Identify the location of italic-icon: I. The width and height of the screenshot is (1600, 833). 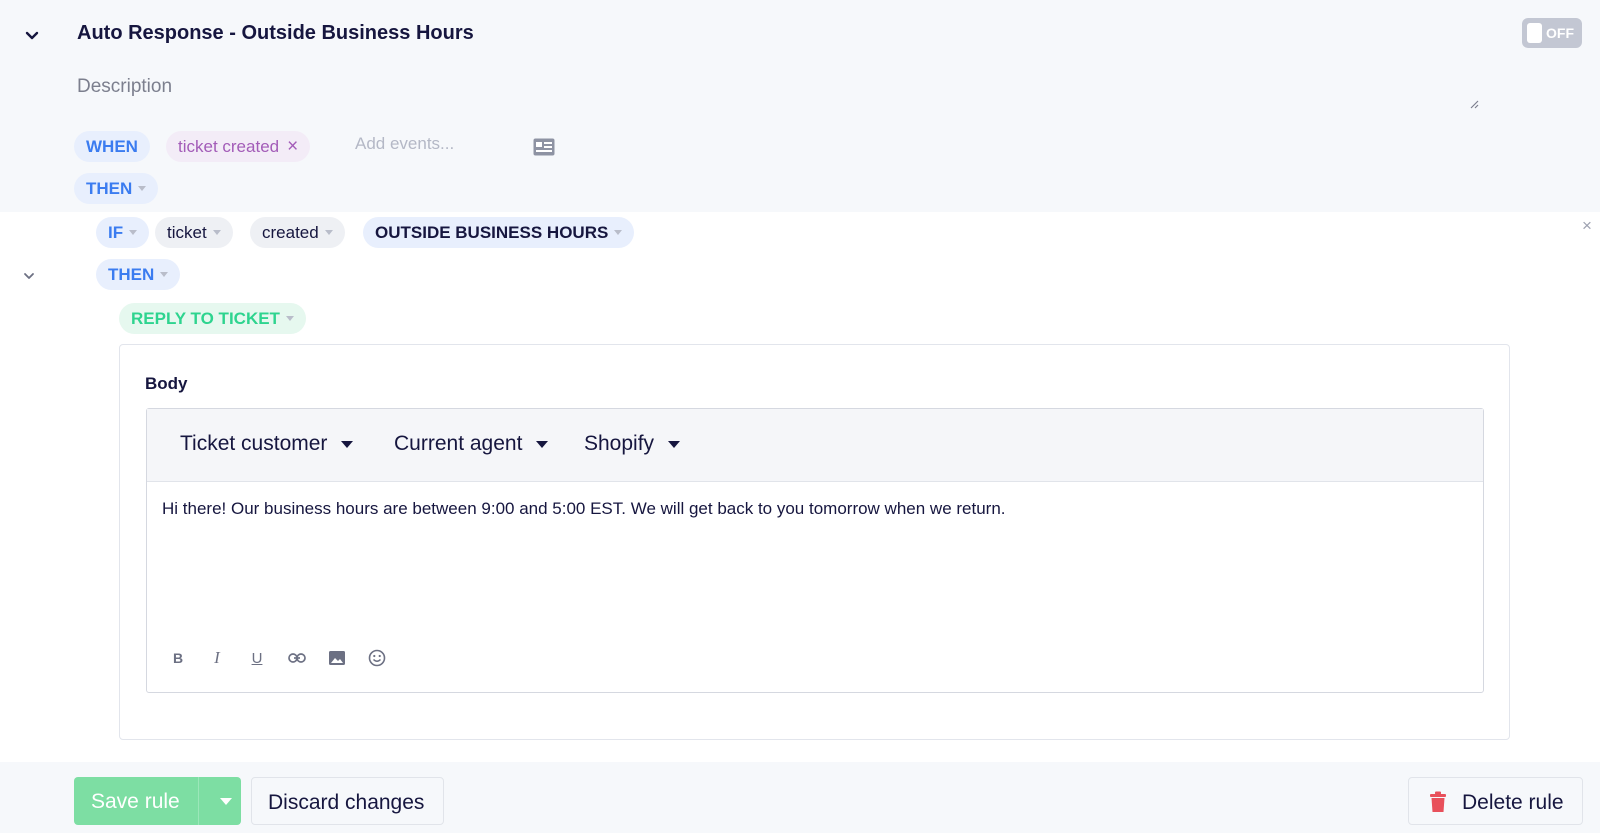
(217, 658).